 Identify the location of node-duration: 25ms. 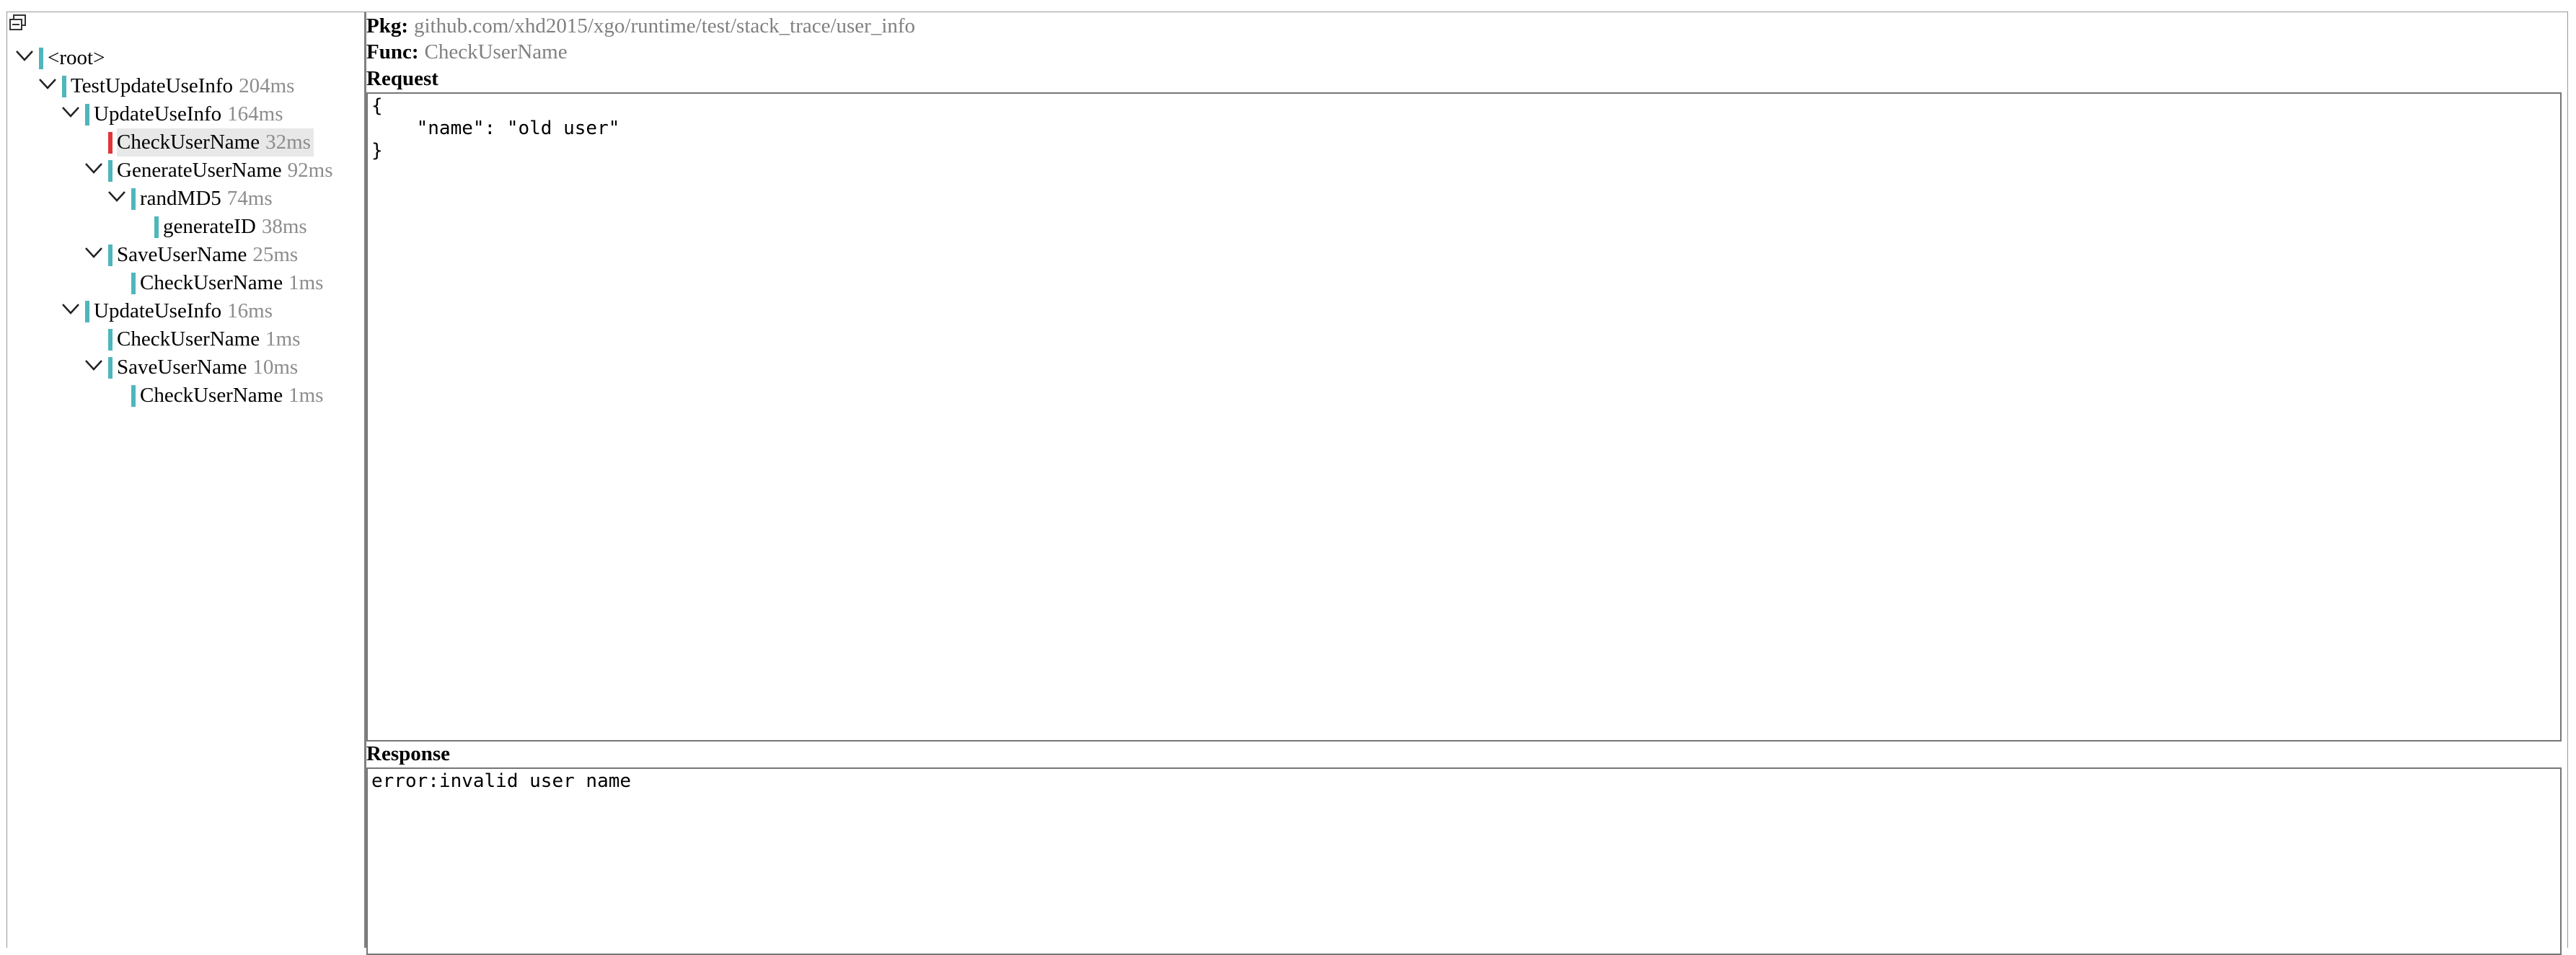
(275, 254).